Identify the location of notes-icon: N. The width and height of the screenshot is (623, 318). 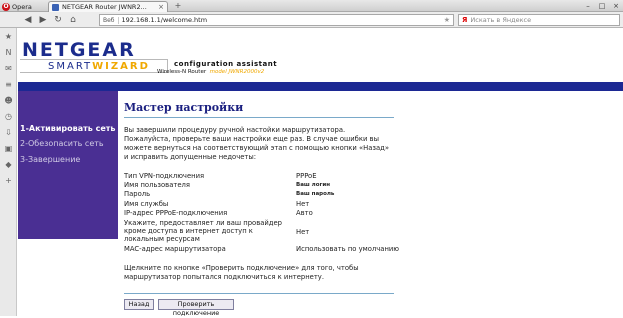
(8, 52).